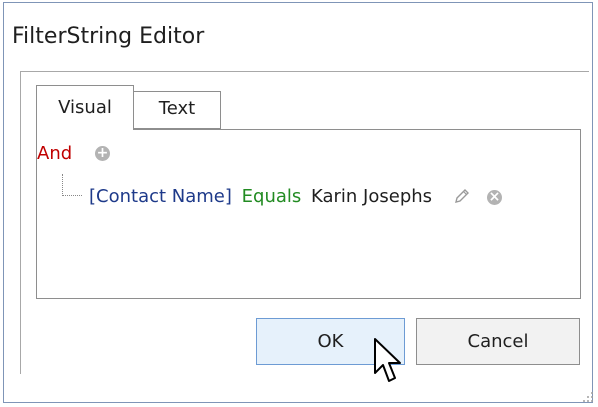 This screenshot has height=407, width=598. I want to click on condition-value: Karin Josephs, so click(371, 196).